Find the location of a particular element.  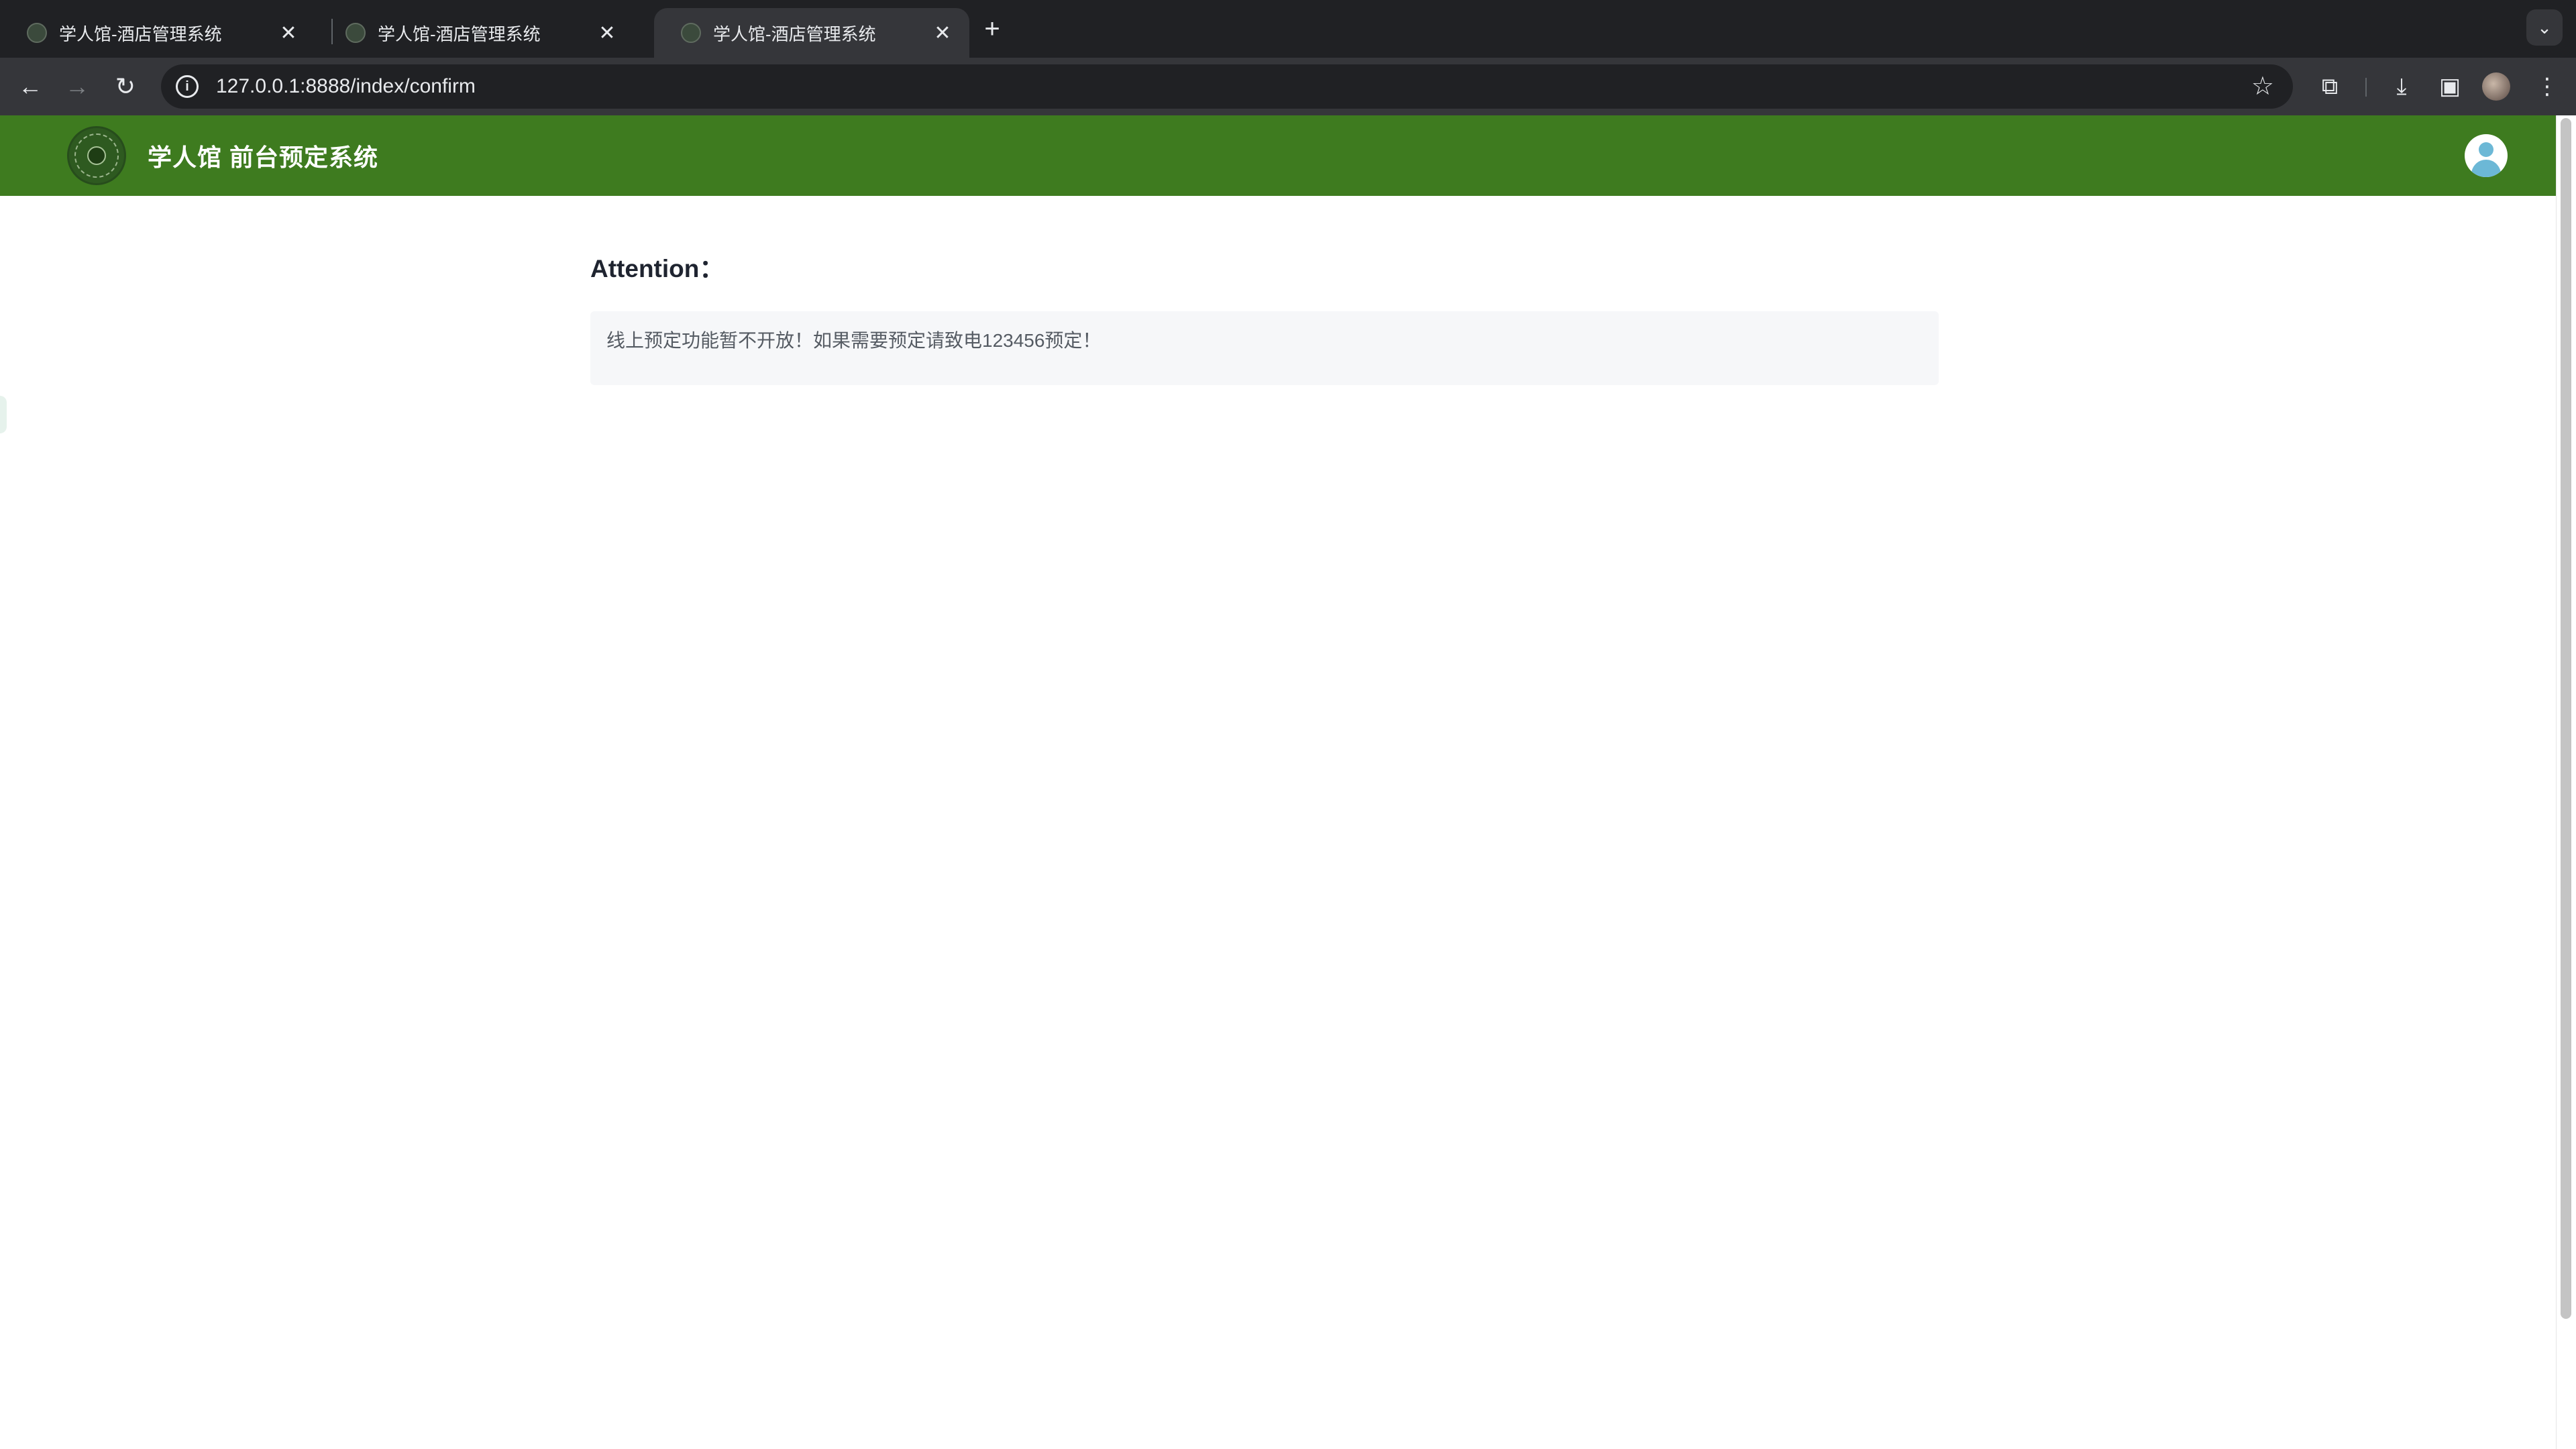

notice-text: 线上预定功能暂不开放！如果需要预定请致电123456预定！ is located at coordinates (854, 340).